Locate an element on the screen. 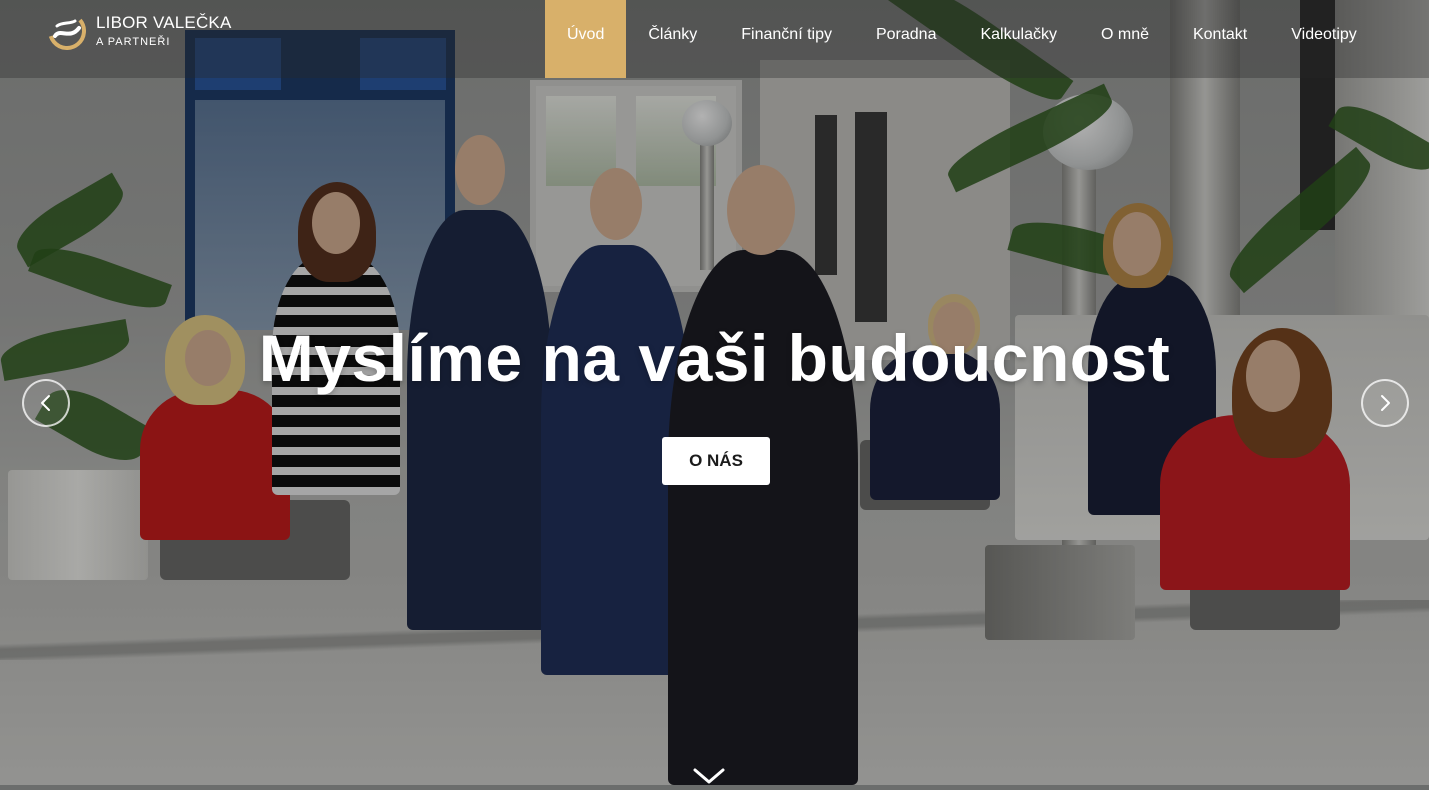 The height and width of the screenshot is (790, 1429). chevron-right-icon is located at coordinates (1385, 403).